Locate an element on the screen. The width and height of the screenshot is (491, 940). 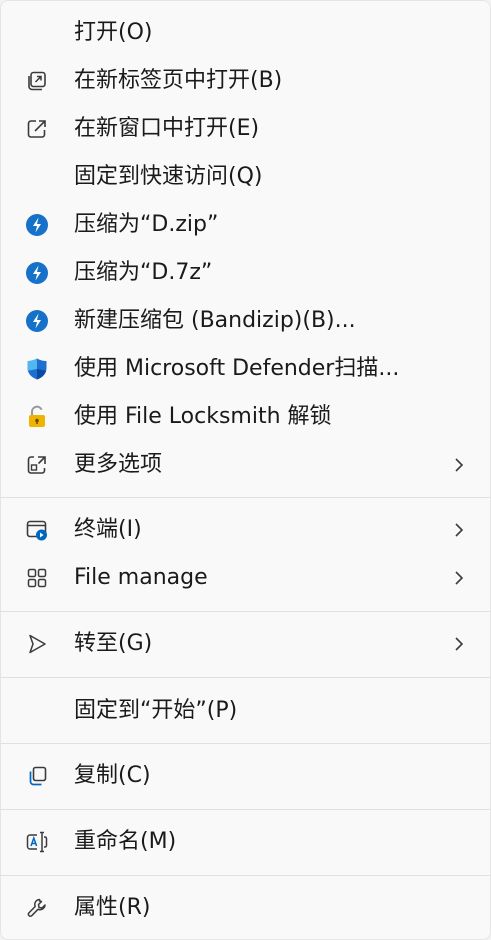
menu-item-label: 打开(O) is located at coordinates (113, 32).